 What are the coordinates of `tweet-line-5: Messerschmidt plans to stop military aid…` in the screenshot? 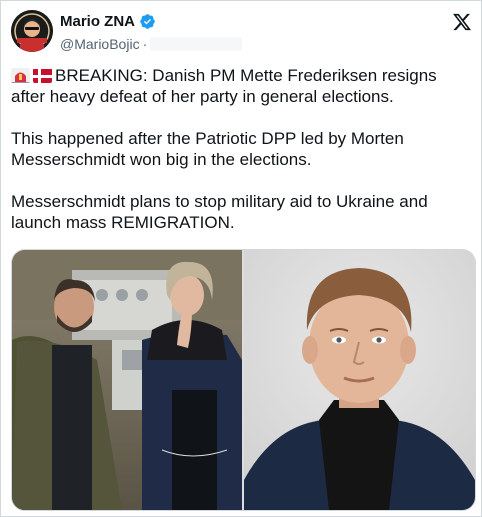 It's located at (219, 201).